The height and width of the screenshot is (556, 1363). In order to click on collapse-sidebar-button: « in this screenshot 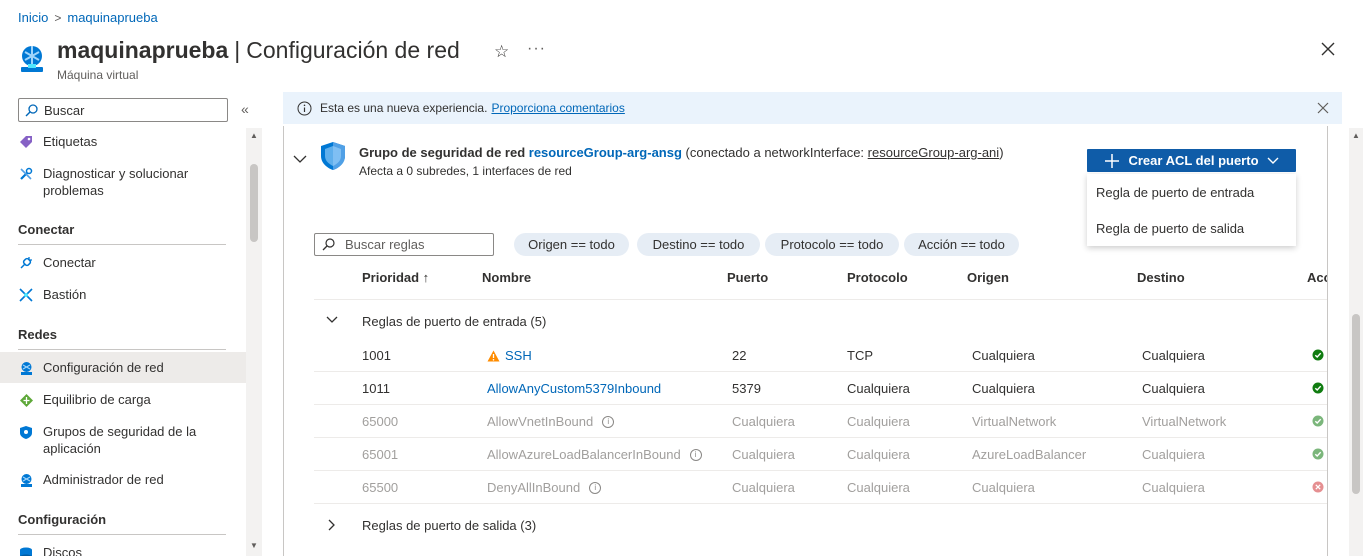, I will do `click(245, 109)`.